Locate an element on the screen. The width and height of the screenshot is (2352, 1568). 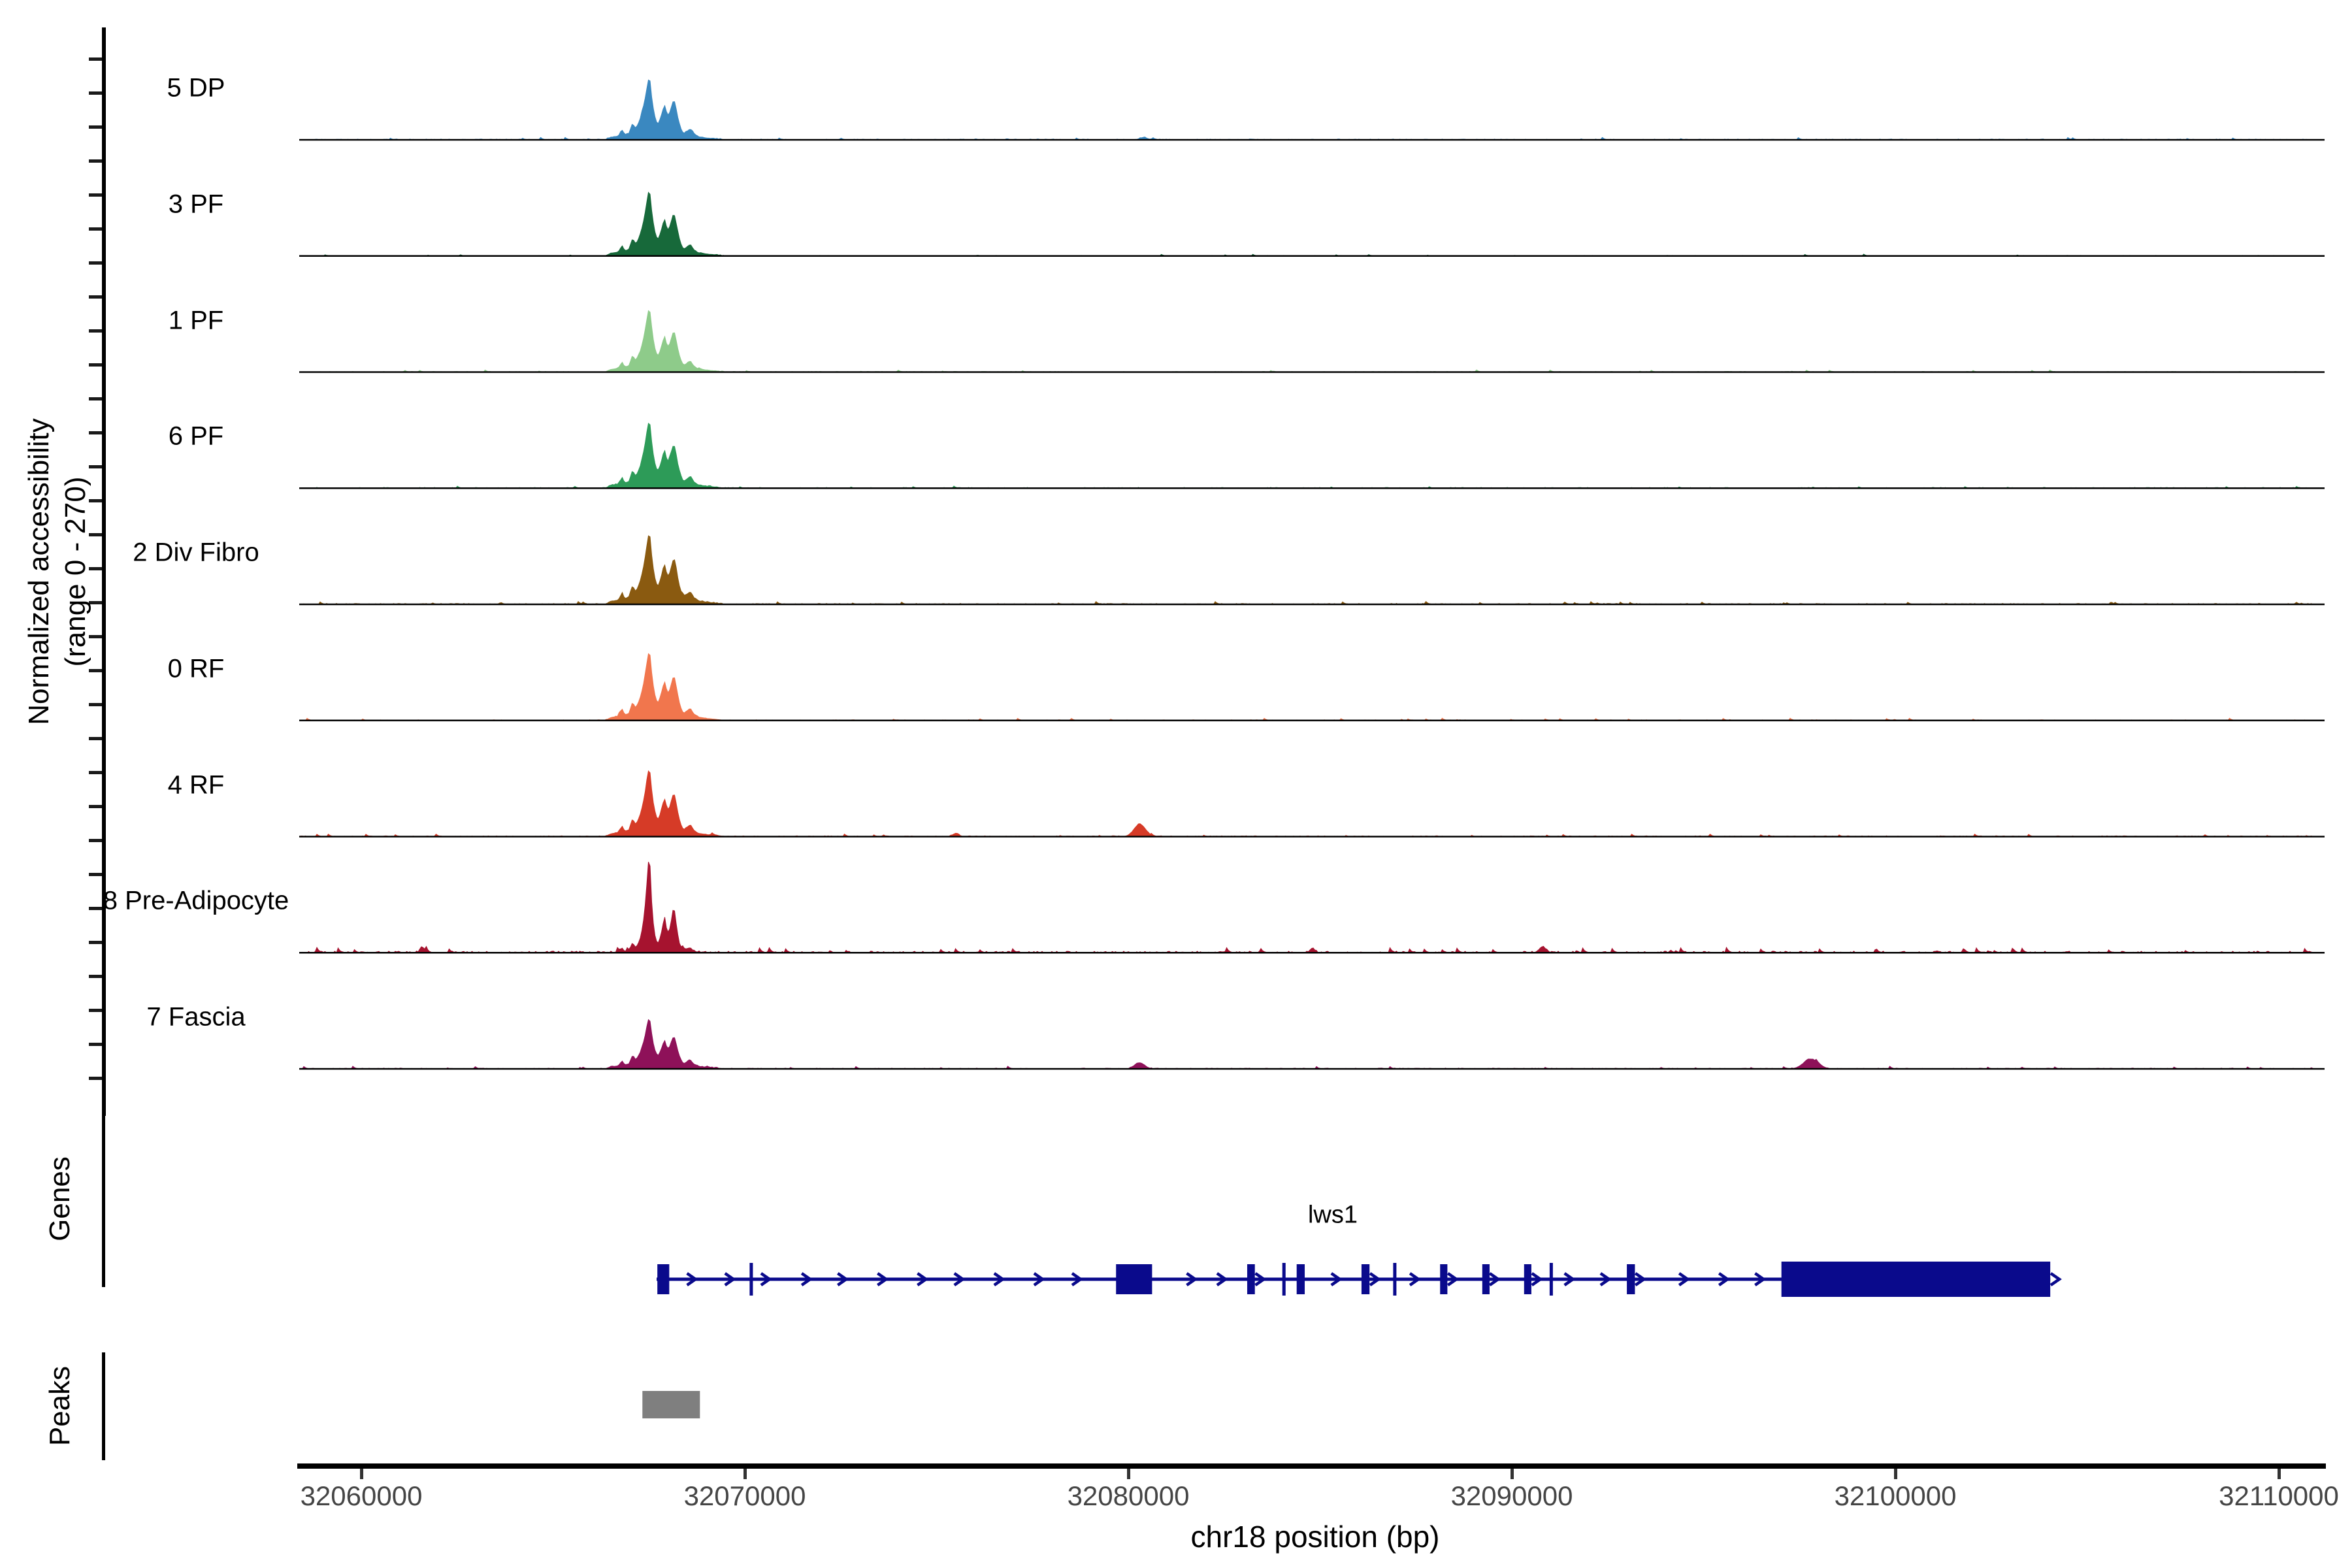
gene-name-label: lws1 is located at coordinates (1332, 1215).